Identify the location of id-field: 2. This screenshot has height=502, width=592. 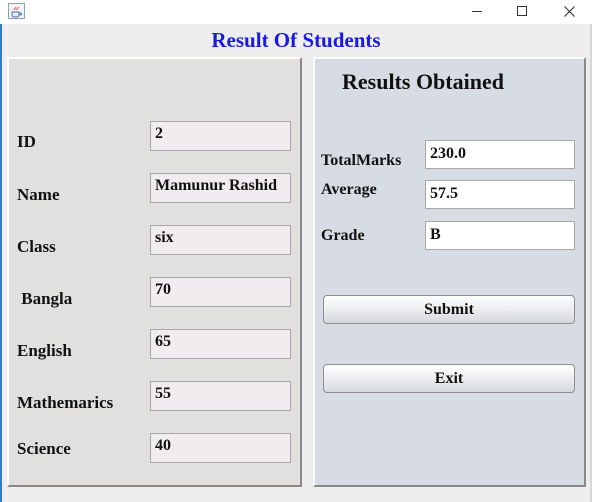
(220, 136).